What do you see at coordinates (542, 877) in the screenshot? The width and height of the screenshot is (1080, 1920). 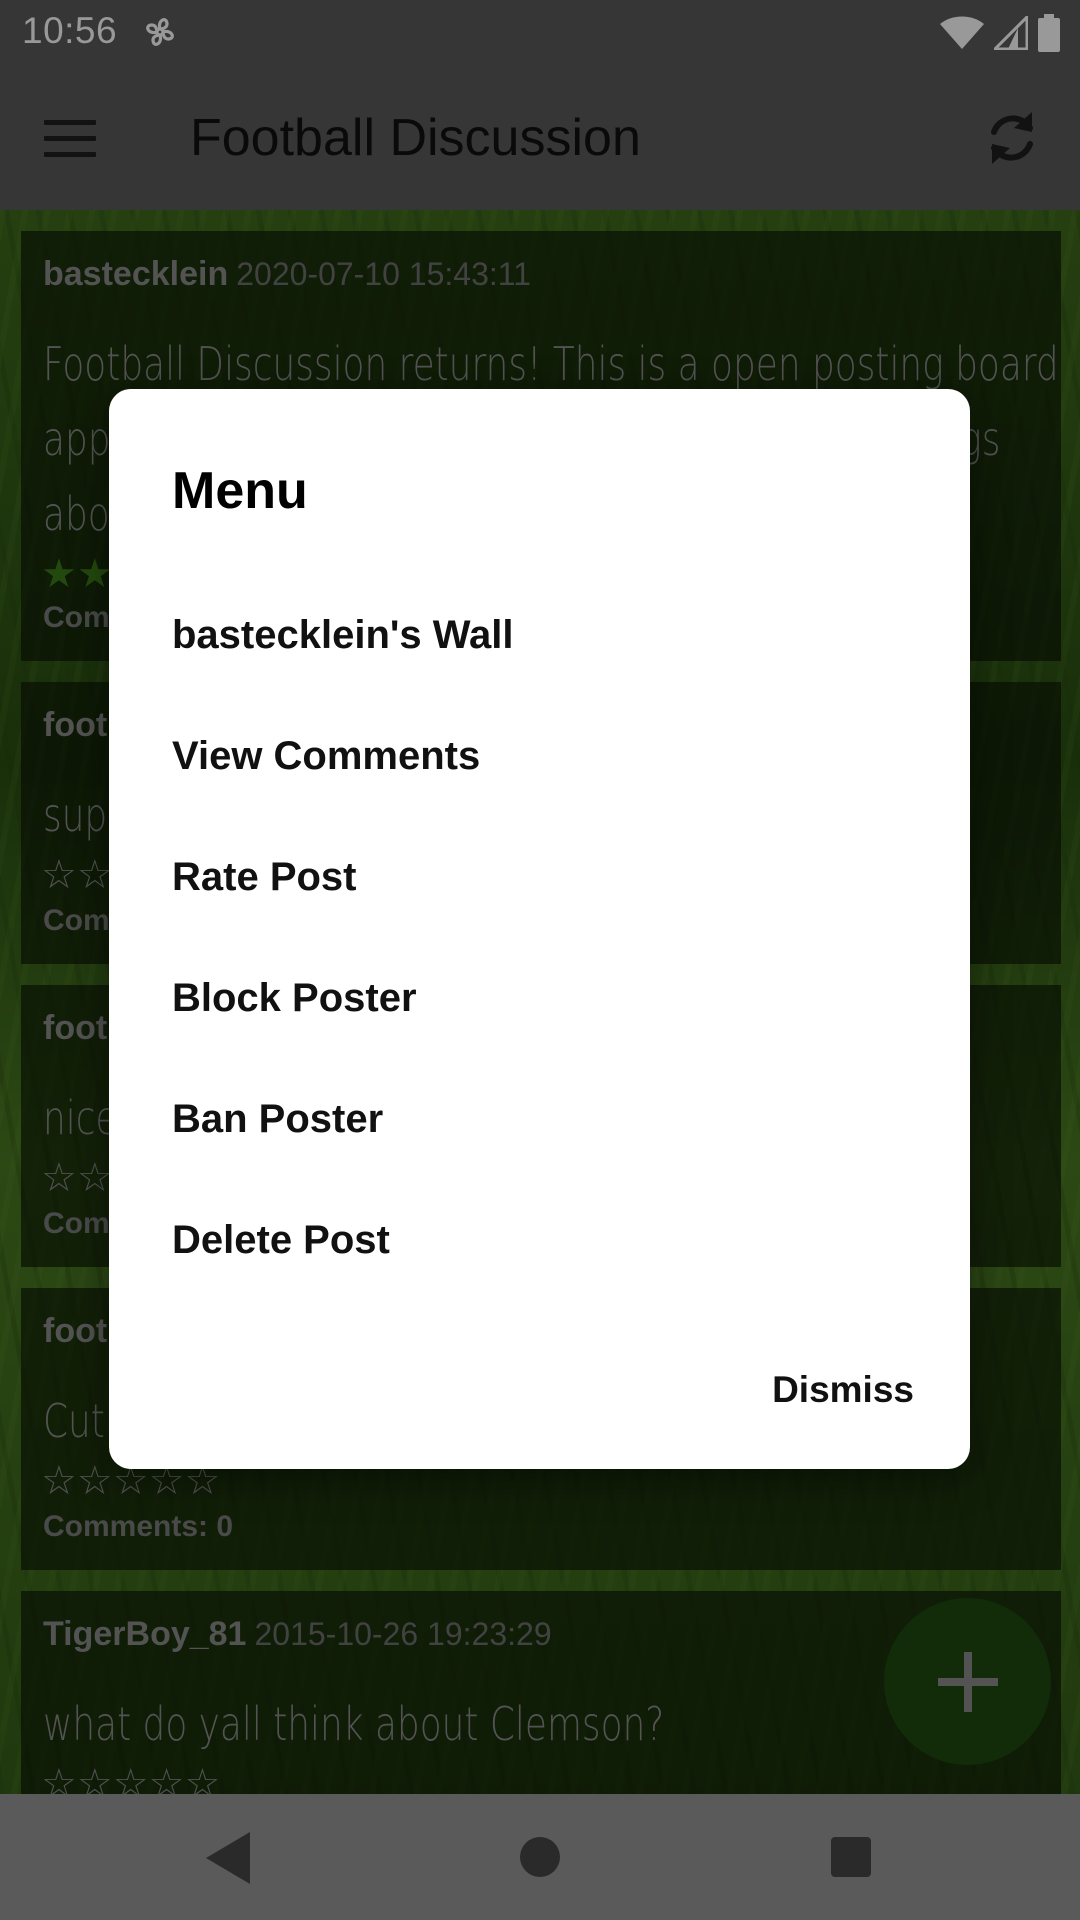 I see `menu-item-rate-post: Rate Post` at bounding box center [542, 877].